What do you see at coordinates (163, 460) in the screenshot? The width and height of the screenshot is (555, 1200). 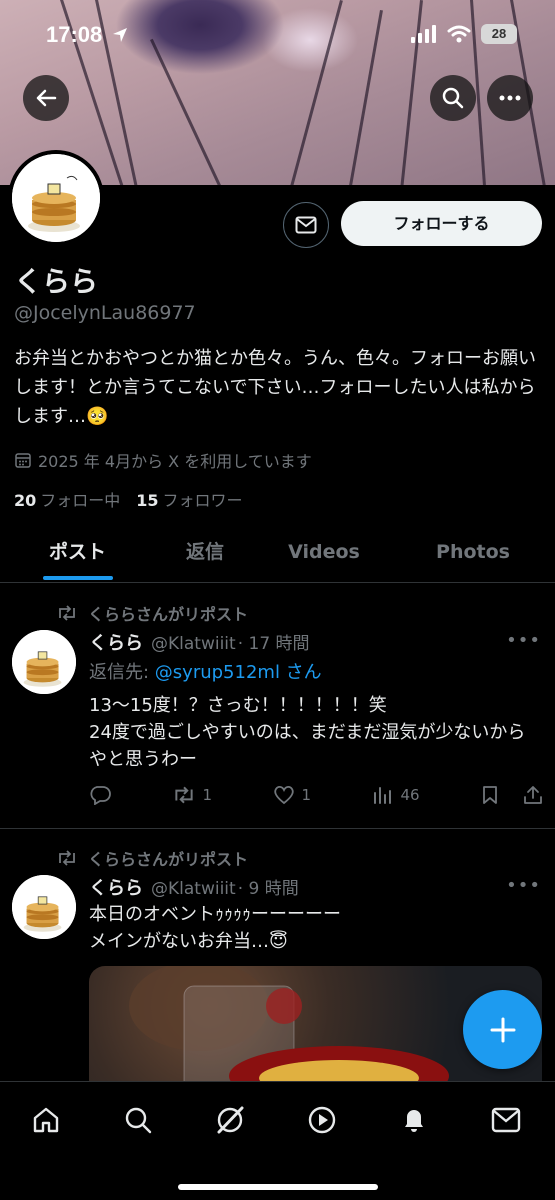 I see `joined-date: 2025 年 4月から X を利用しています` at bounding box center [163, 460].